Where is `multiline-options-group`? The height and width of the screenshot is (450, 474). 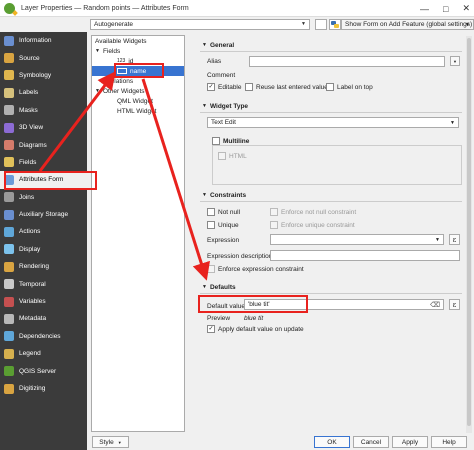 multiline-options-group is located at coordinates (337, 165).